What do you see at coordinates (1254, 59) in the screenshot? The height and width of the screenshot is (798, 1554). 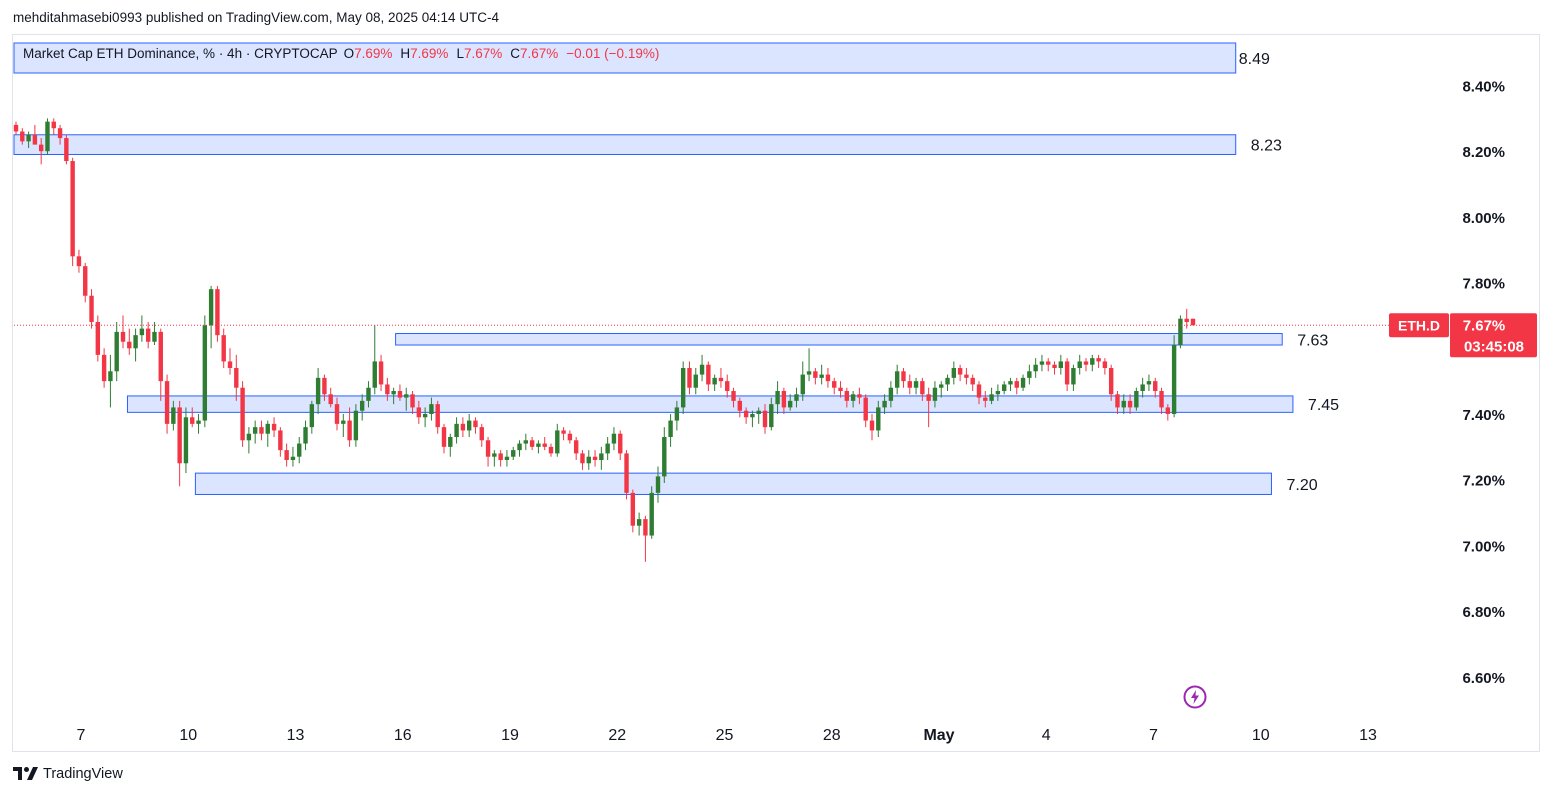 I see `zone-8-49-label: 8.49` at bounding box center [1254, 59].